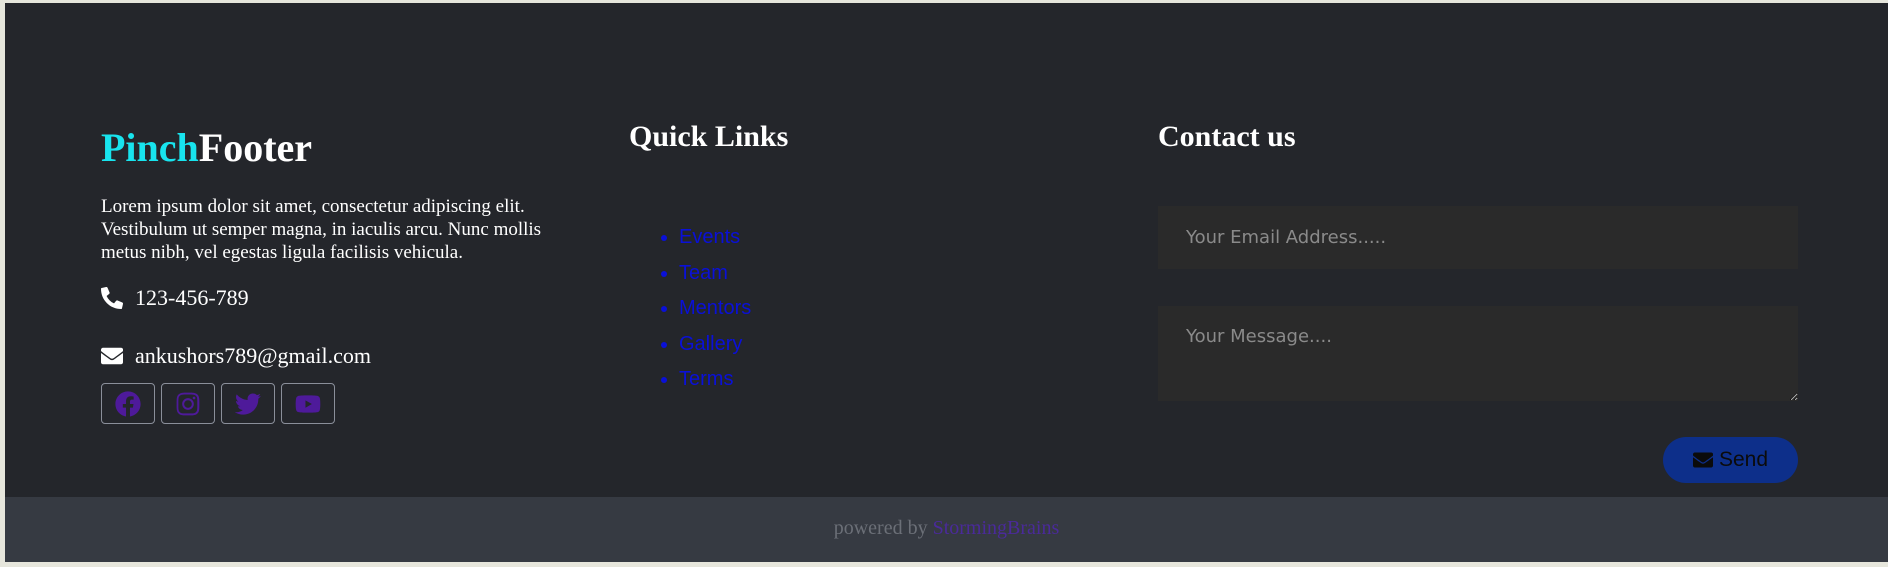  I want to click on list-item: Events, so click(690, 238).